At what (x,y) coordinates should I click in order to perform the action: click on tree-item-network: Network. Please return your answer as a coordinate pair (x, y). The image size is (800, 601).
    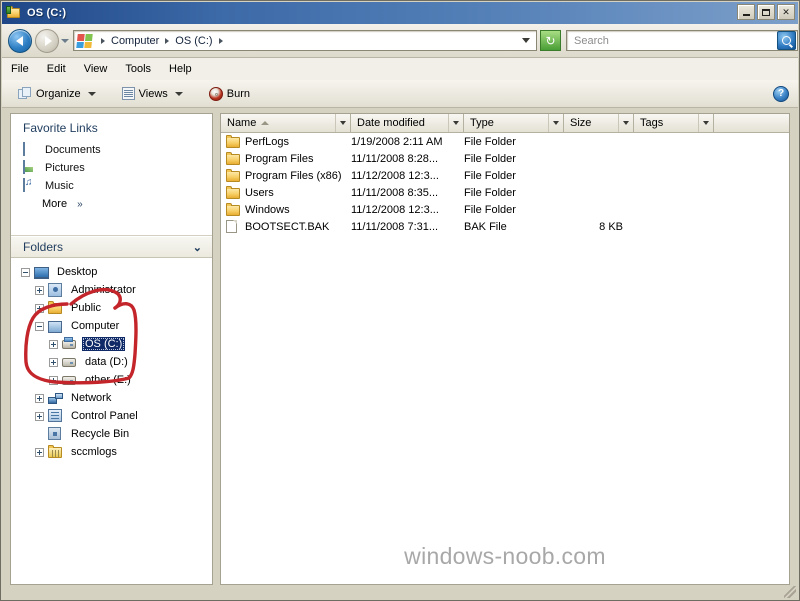
    Looking at the image, I should click on (111, 398).